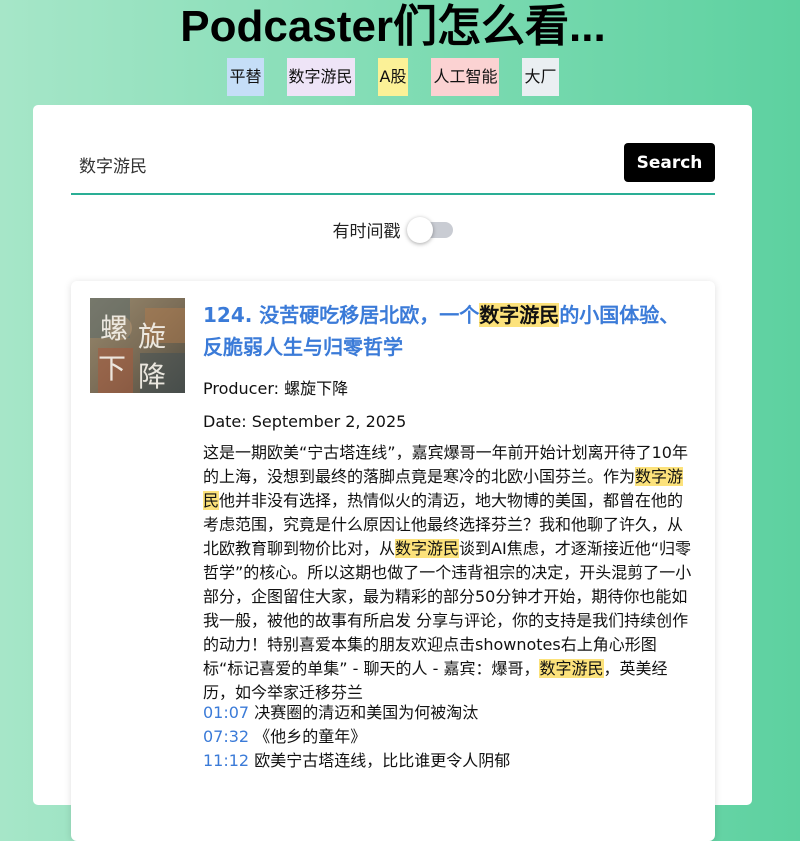  What do you see at coordinates (114, 328) in the screenshot?
I see `svg-text: 螺` at bounding box center [114, 328].